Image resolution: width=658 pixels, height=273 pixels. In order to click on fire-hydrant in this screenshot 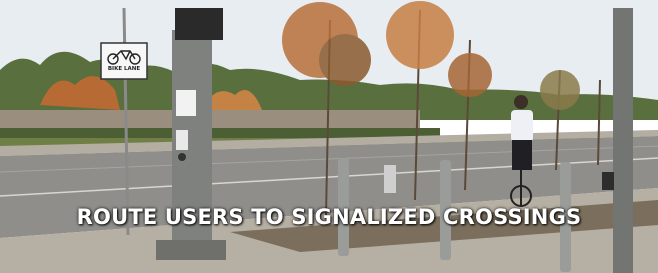, I will do `click(390, 179)`.